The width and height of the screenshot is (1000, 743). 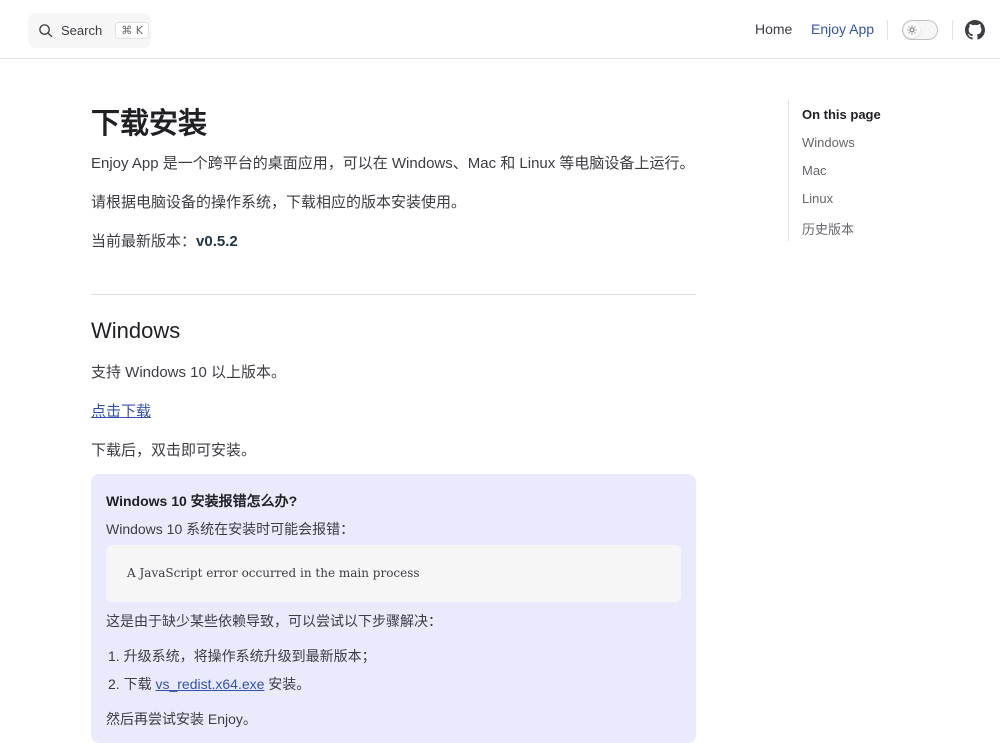 I want to click on github-icon, so click(x=975, y=30).